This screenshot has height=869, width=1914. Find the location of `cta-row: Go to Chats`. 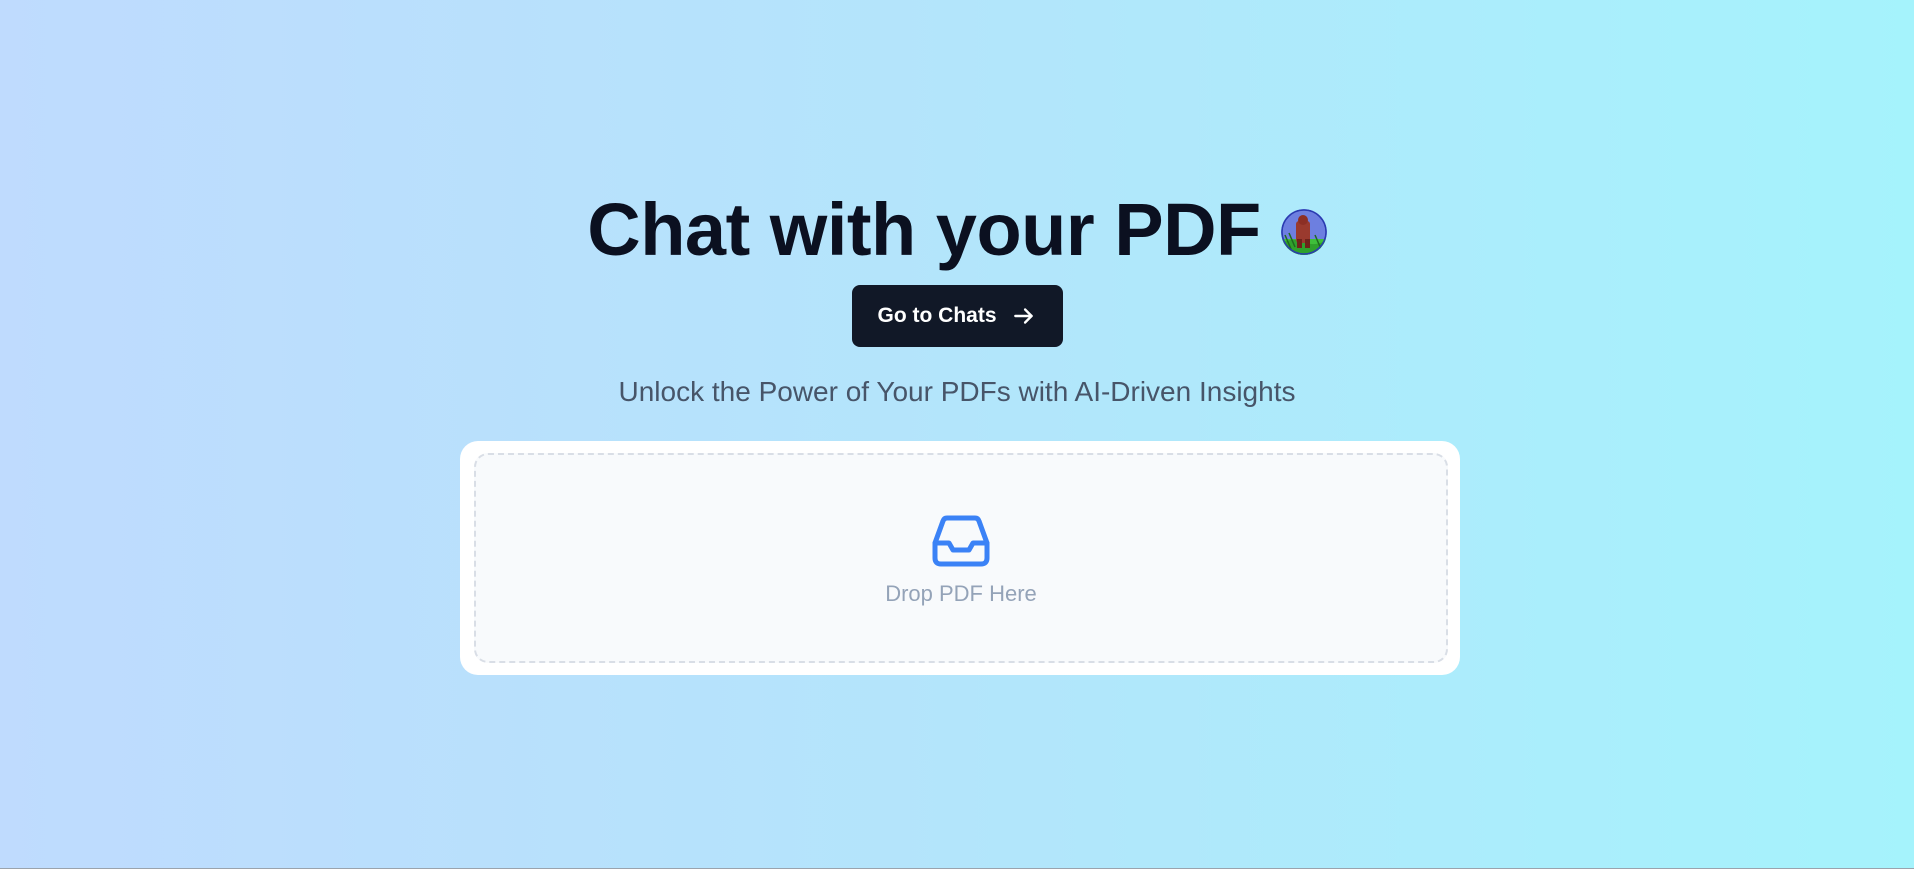

cta-row: Go to Chats is located at coordinates (957, 316).